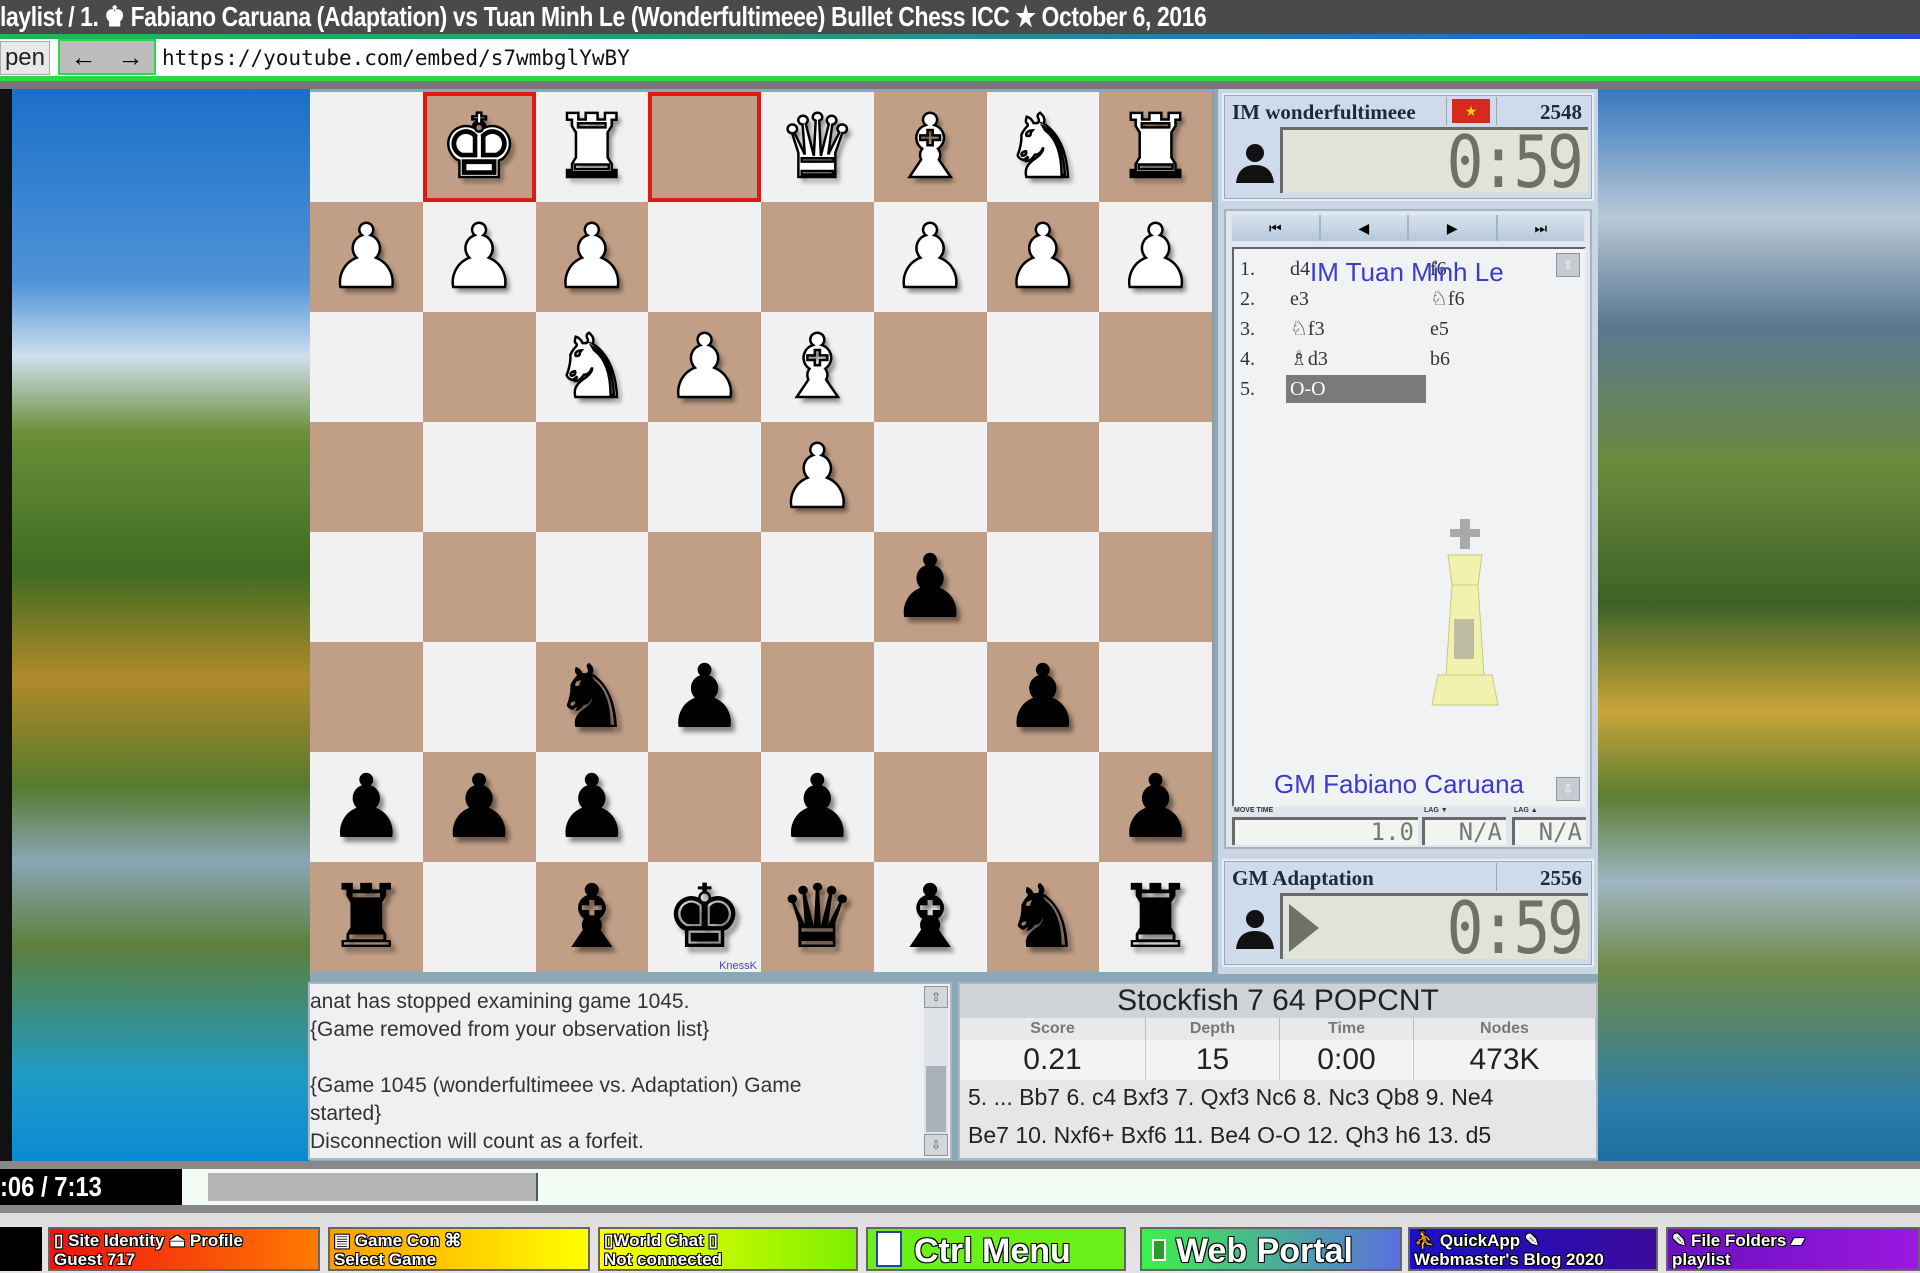 The image size is (1920, 1273). What do you see at coordinates (459, 1249) in the screenshot?
I see `taskbar-game-con: ▤ Game Con ⌘ Select Game` at bounding box center [459, 1249].